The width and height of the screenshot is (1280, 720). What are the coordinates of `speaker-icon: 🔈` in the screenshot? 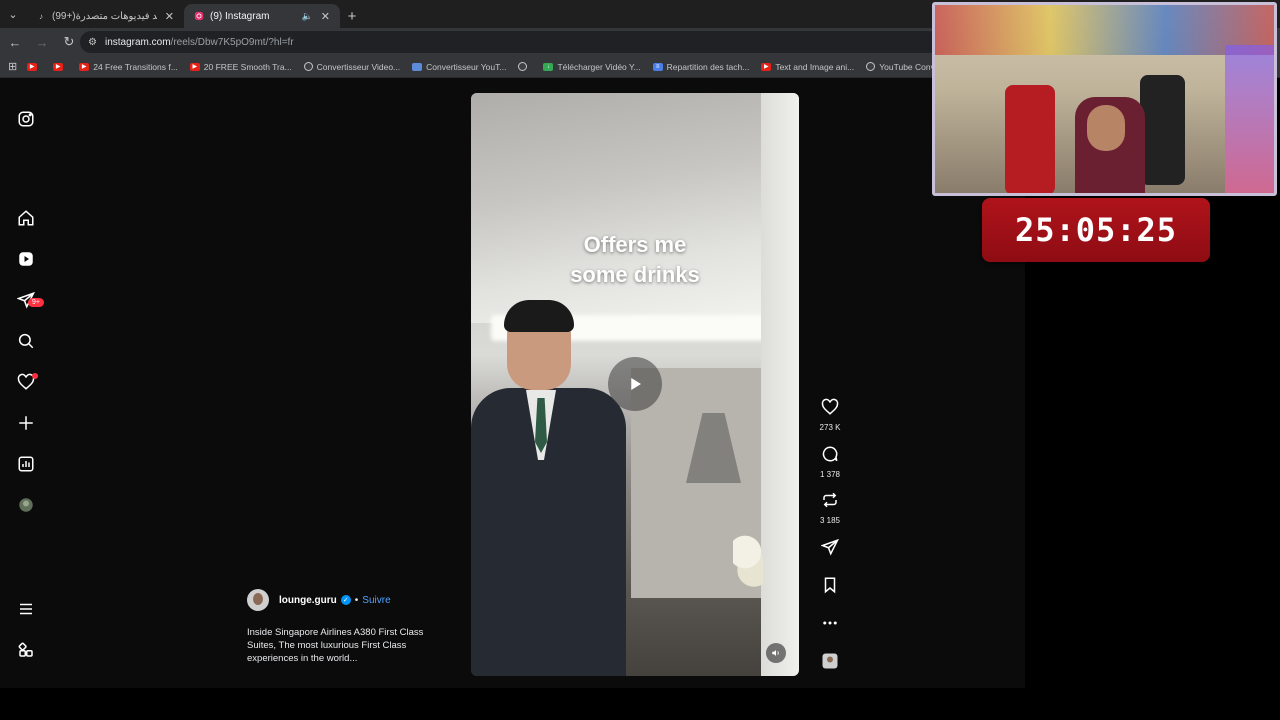 It's located at (307, 16).